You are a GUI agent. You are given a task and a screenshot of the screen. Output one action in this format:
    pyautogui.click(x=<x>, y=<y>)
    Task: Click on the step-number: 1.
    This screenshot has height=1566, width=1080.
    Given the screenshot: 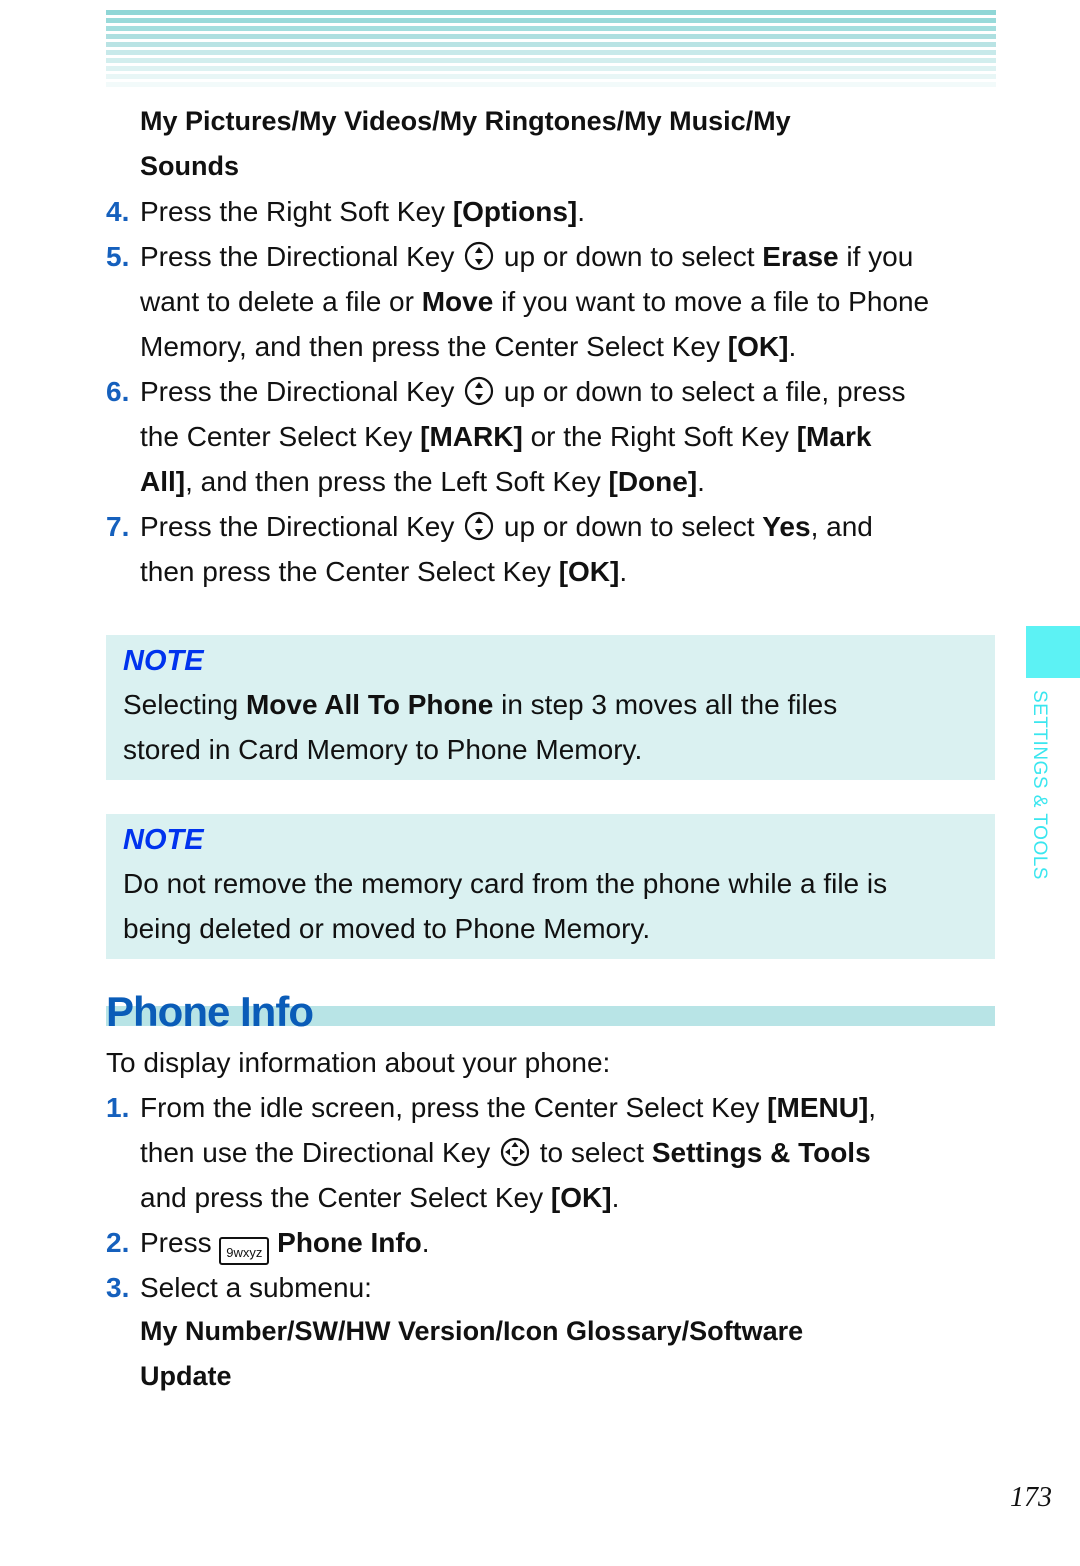 What is the action you would take?
    pyautogui.click(x=118, y=1107)
    